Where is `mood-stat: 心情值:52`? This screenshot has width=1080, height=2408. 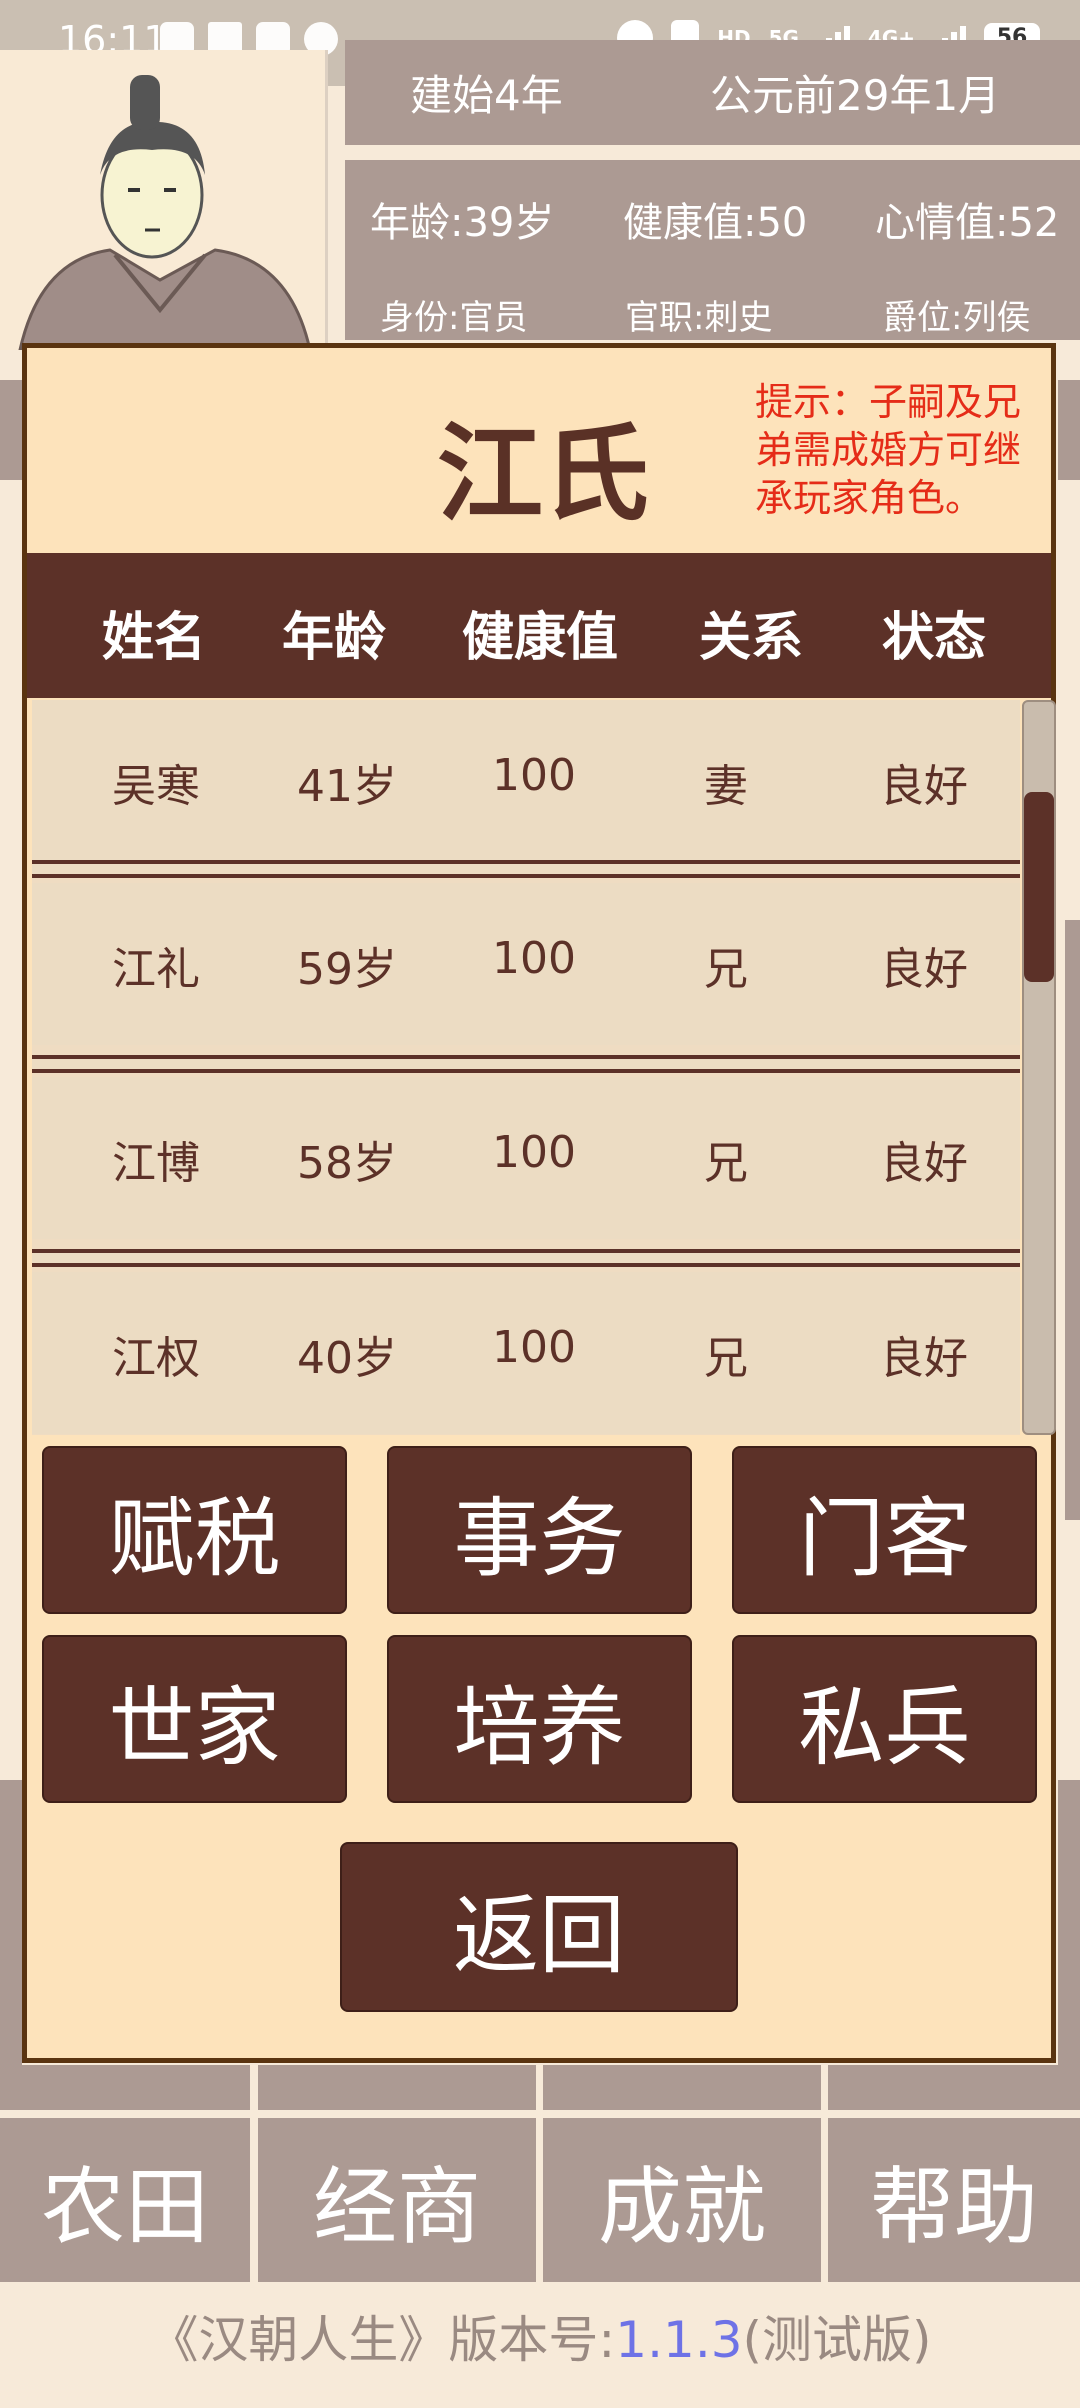
mood-stat: 心情值:52 is located at coordinates (967, 223).